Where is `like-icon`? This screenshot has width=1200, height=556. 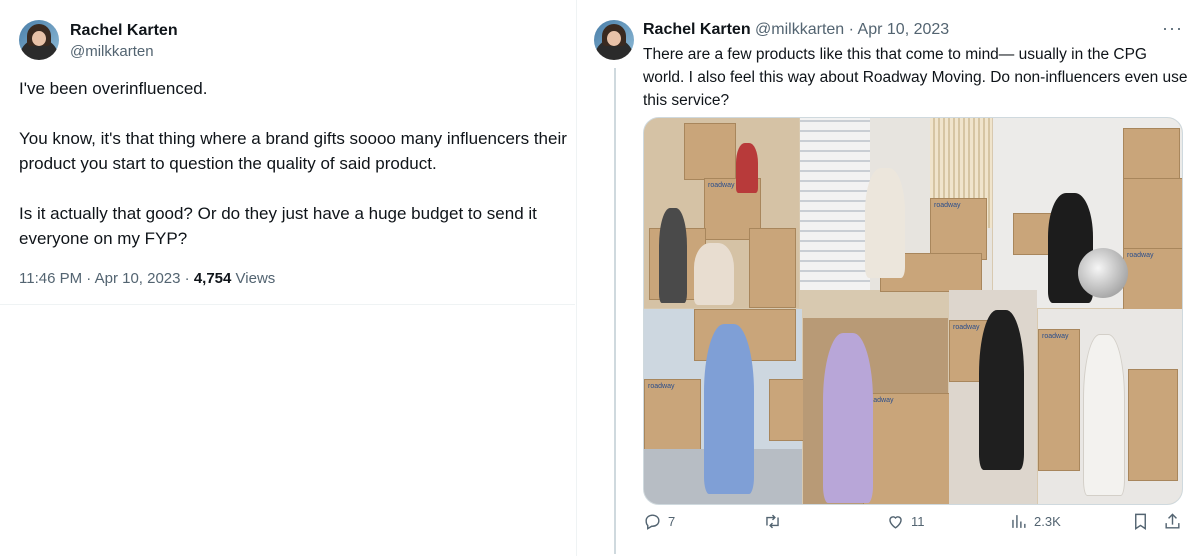
like-icon is located at coordinates (895, 522).